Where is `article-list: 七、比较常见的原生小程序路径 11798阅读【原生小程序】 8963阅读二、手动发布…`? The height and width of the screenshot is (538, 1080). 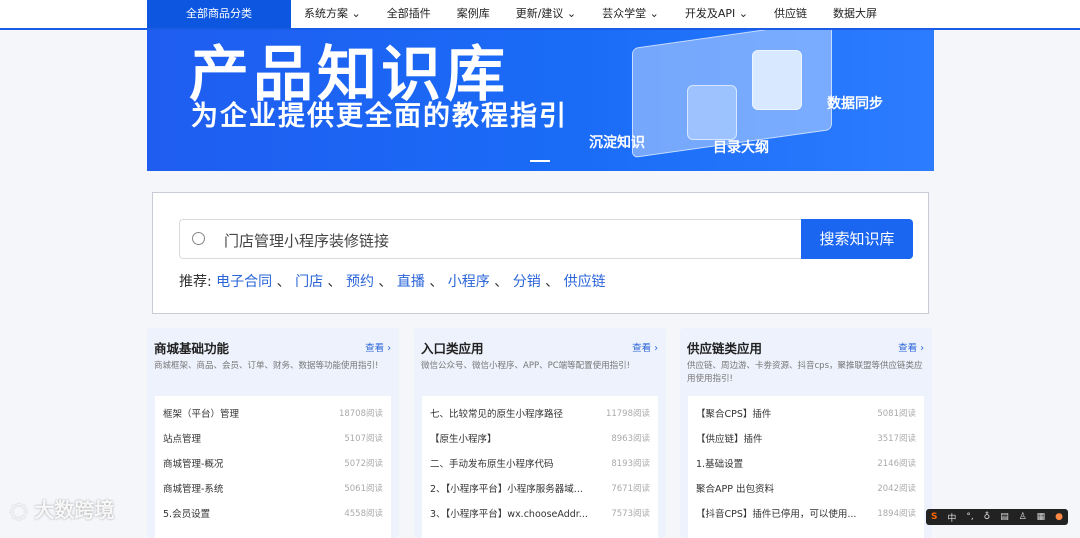
article-list: 七、比较常见的原生小程序路径 11798阅读【原生小程序】 8963阅读二、手动发布… is located at coordinates (540, 467).